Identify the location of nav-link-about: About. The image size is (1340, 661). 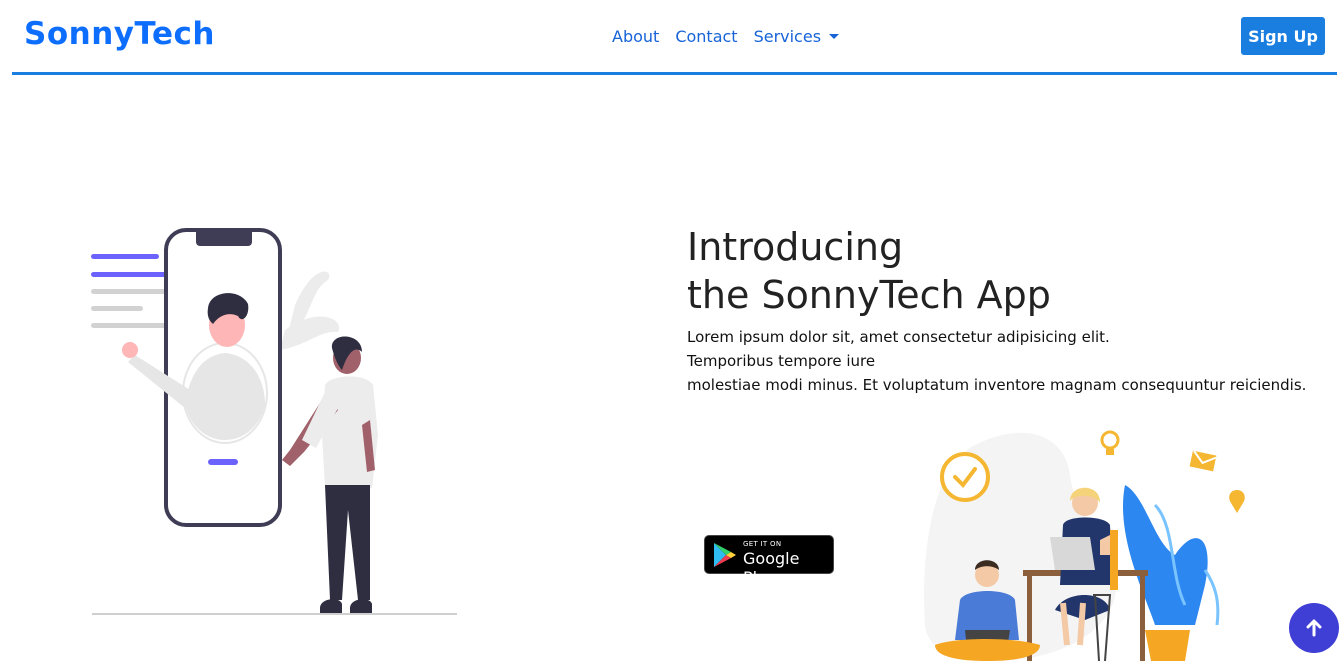
(635, 36).